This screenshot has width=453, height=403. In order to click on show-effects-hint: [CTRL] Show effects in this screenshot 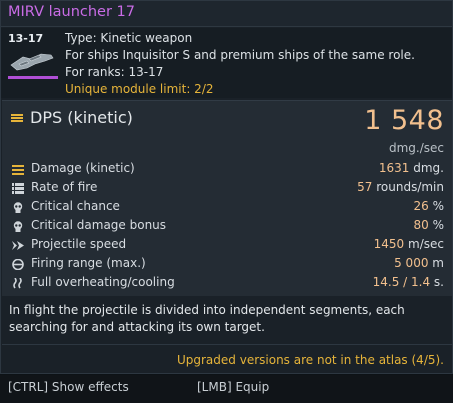, I will do `click(68, 387)`.